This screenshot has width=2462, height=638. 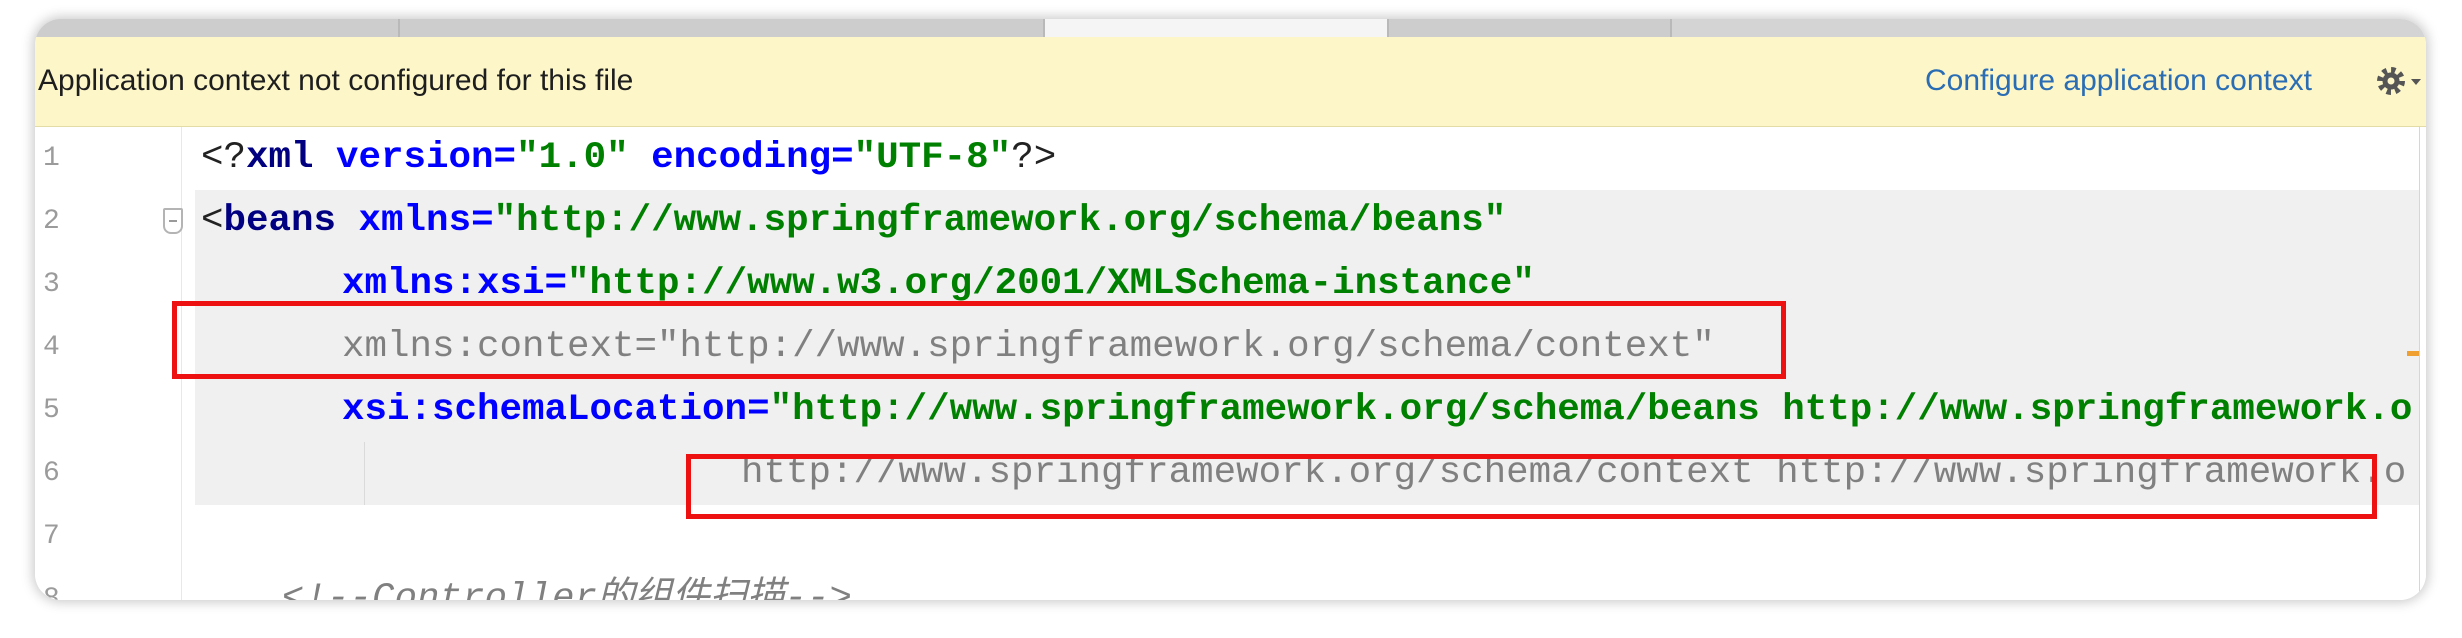 What do you see at coordinates (455, 284) in the screenshot?
I see `attribute-name: xmlns:xsi=` at bounding box center [455, 284].